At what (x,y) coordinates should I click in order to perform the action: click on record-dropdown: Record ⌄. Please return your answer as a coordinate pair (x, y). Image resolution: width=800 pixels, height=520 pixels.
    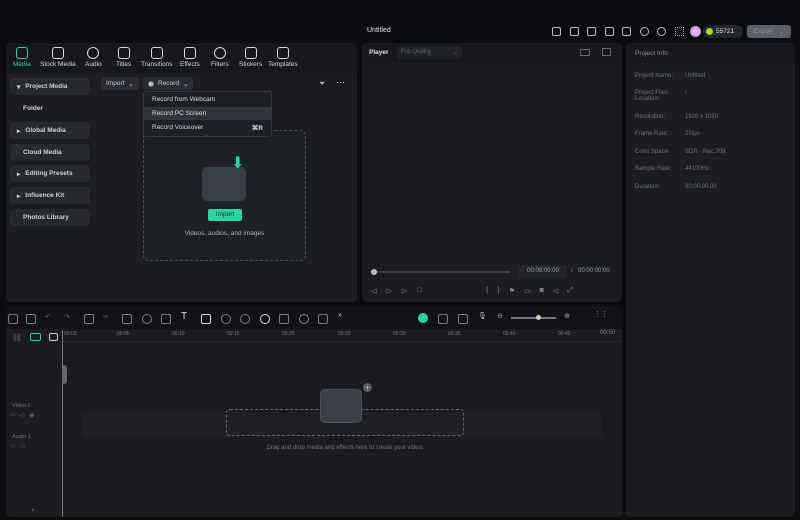
    Looking at the image, I should click on (168, 83).